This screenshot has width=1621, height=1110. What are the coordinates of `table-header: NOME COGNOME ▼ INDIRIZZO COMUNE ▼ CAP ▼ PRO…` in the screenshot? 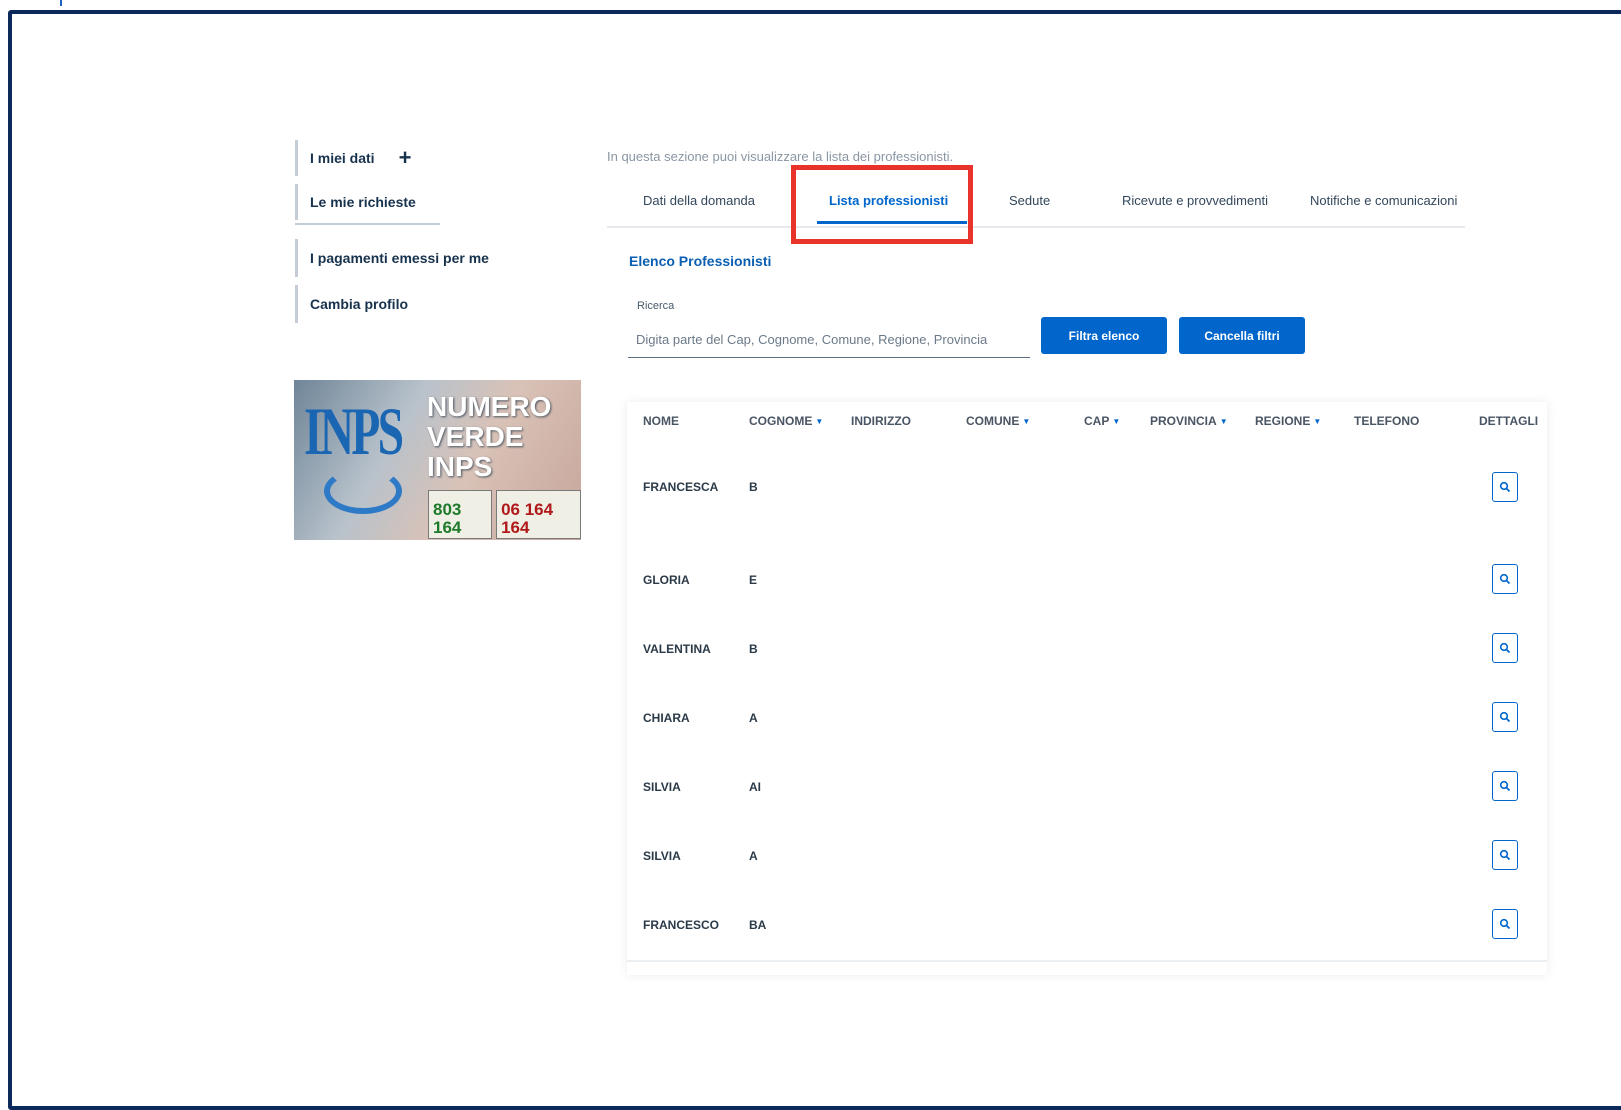 It's located at (1087, 418).